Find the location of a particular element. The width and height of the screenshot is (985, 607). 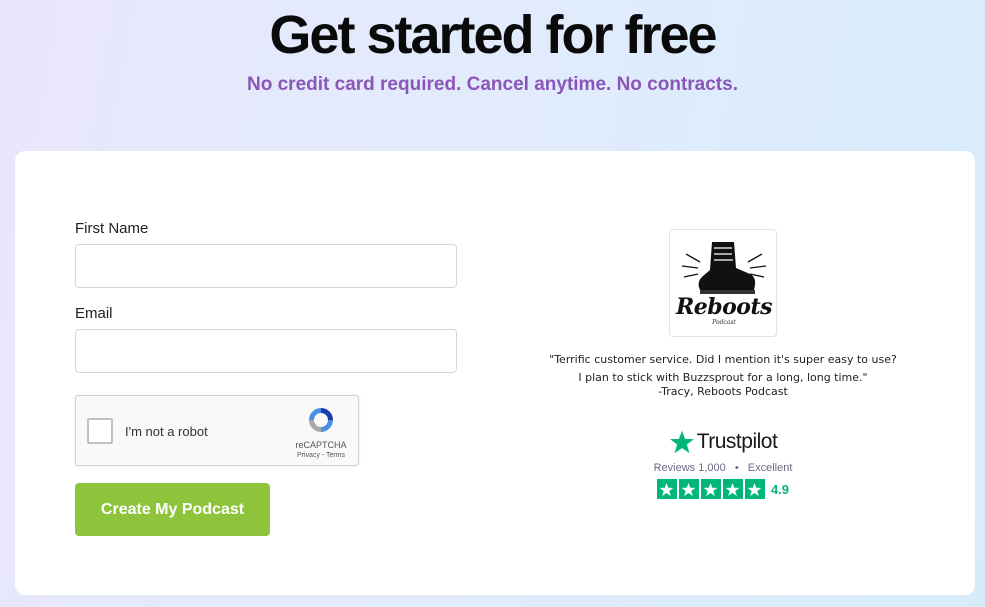

email-input is located at coordinates (266, 351).